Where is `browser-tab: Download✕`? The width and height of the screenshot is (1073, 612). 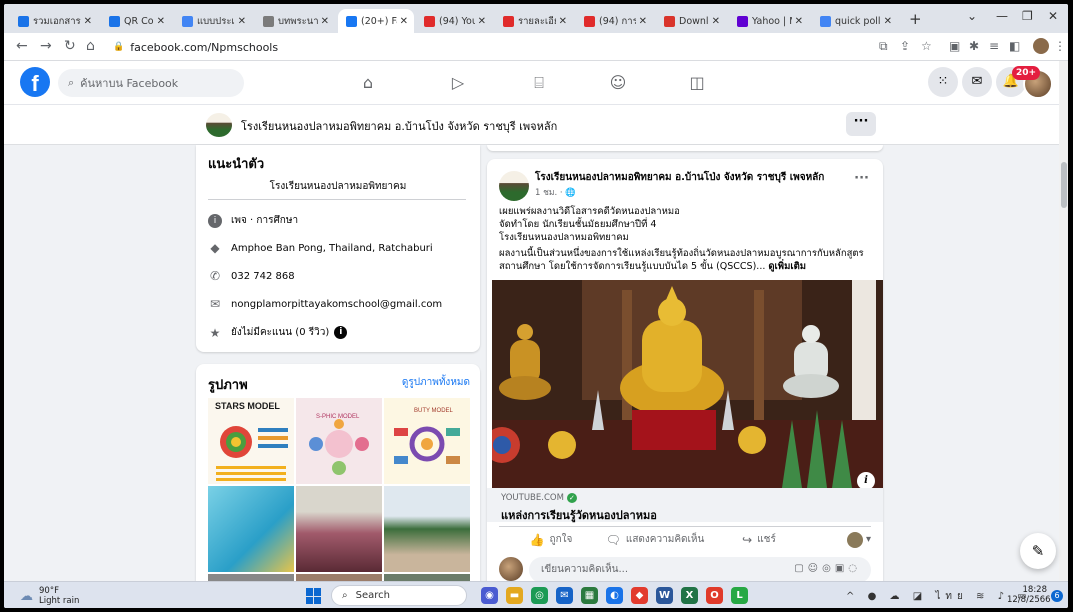 browser-tab: Download✕ is located at coordinates (691, 21).